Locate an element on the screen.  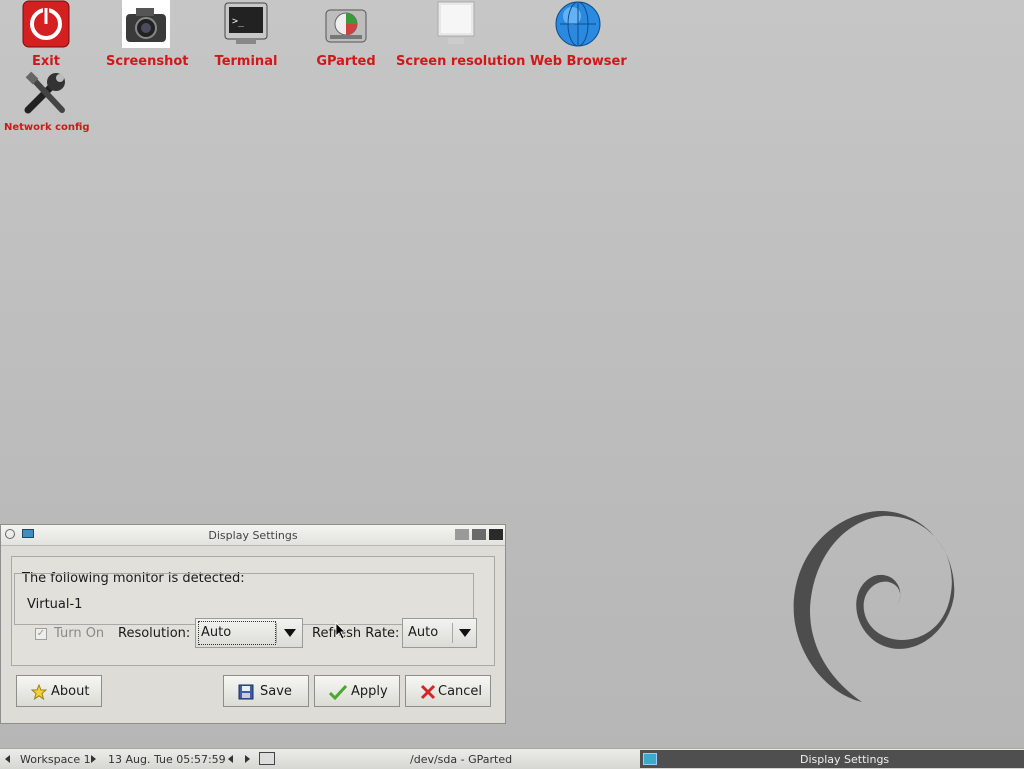
monitor-name: Virtual-1 is located at coordinates (55, 604).